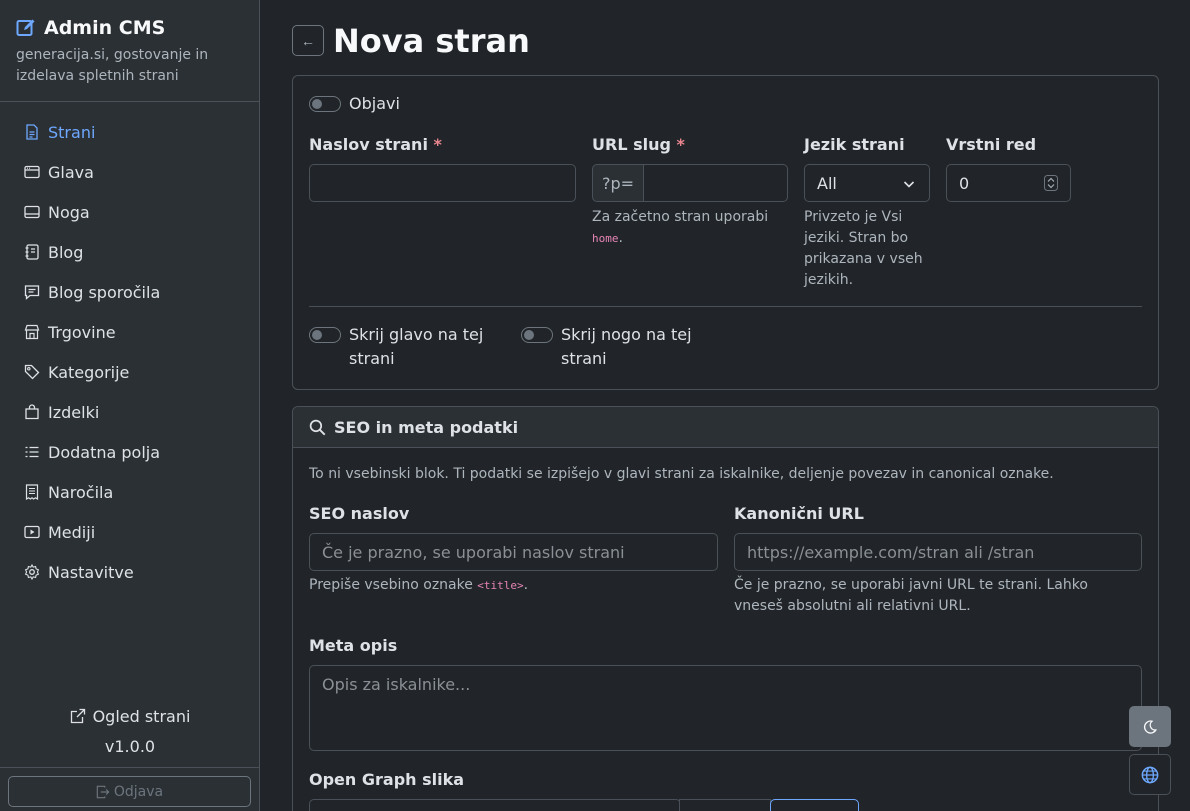  What do you see at coordinates (129, 532) in the screenshot?
I see `sidebar-item-mediji: Mediji` at bounding box center [129, 532].